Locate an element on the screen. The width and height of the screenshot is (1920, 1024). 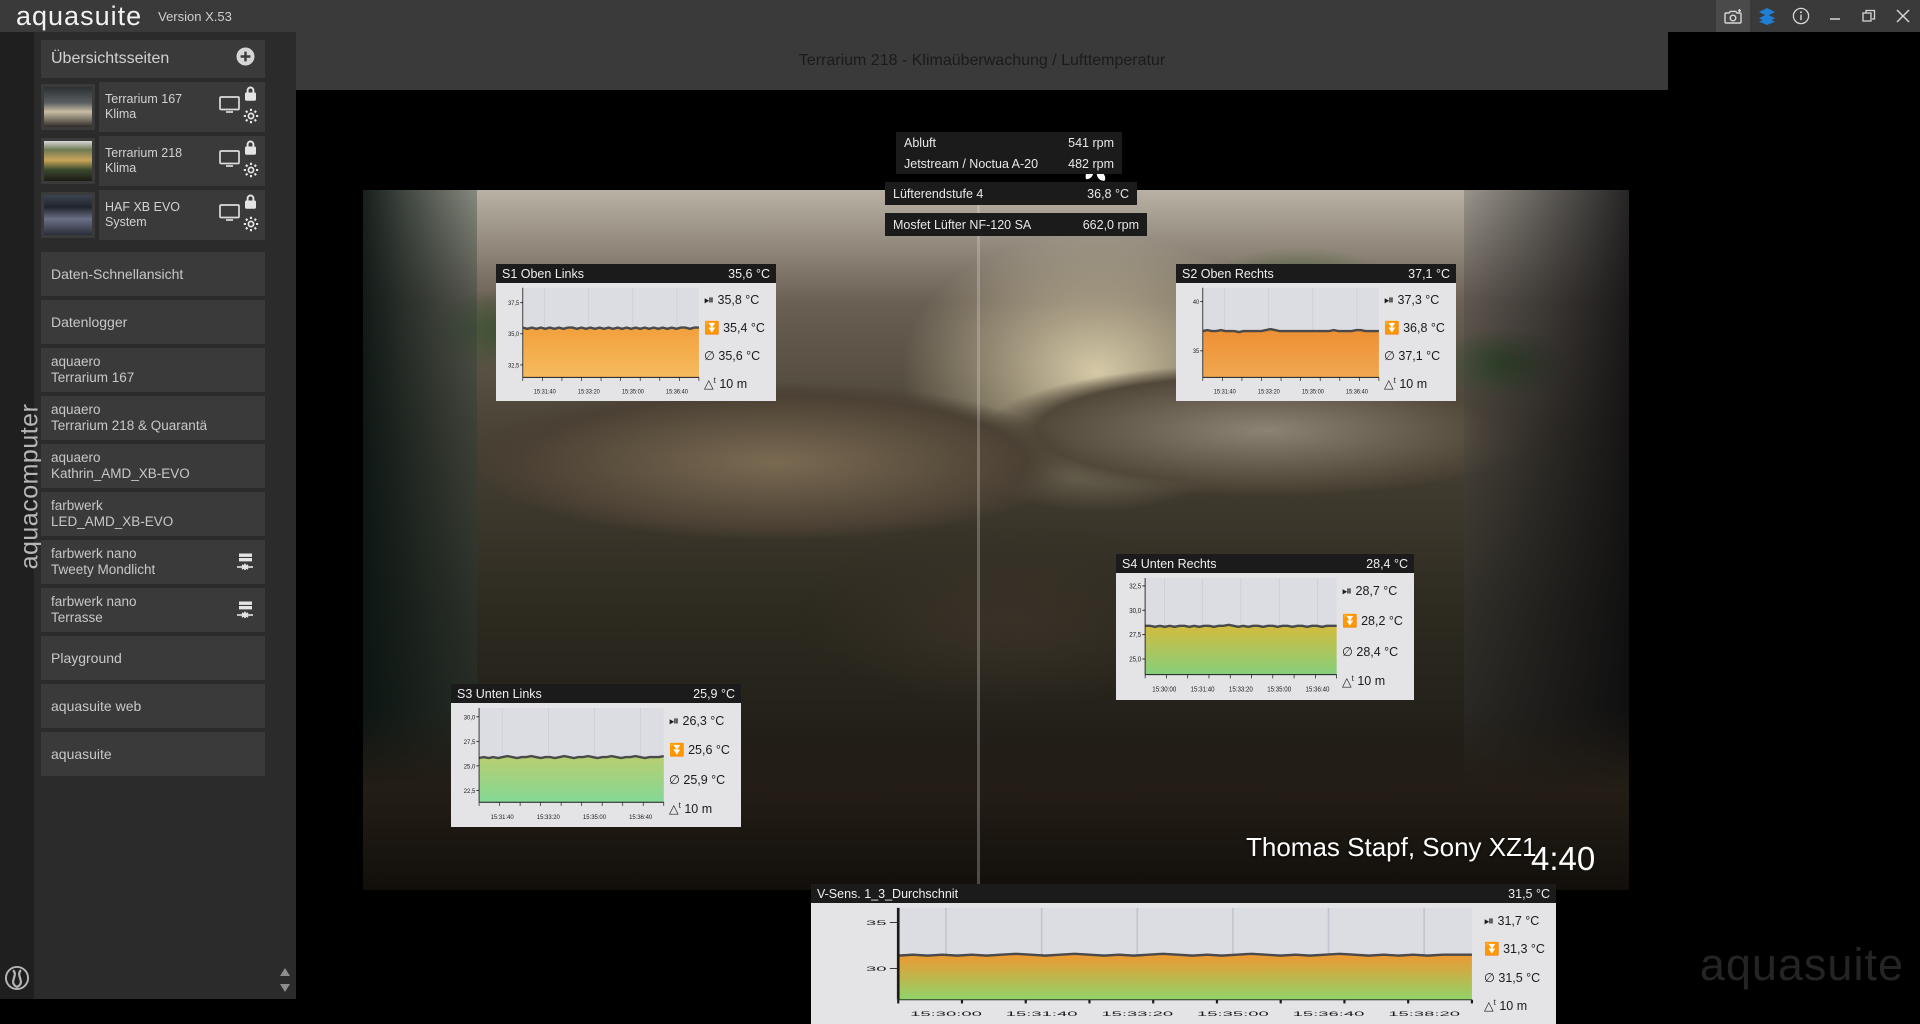
stat-value: 25,6 °C is located at coordinates (709, 749).